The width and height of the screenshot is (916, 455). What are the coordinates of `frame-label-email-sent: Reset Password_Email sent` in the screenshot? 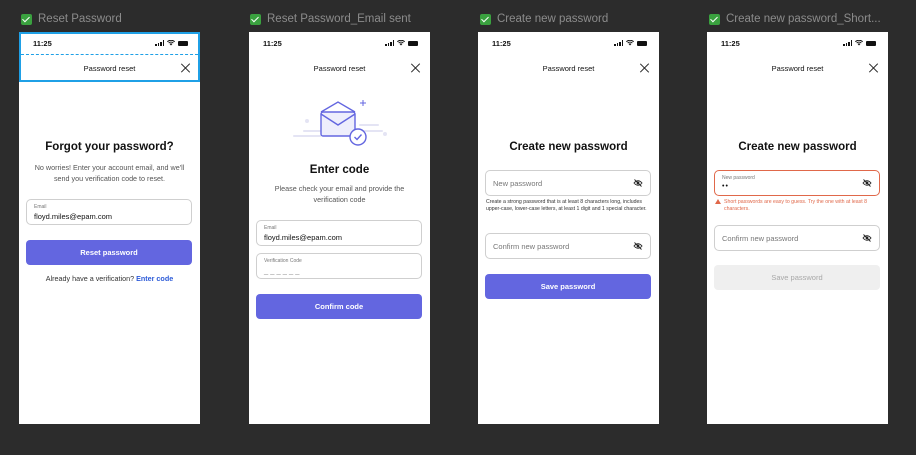 It's located at (340, 19).